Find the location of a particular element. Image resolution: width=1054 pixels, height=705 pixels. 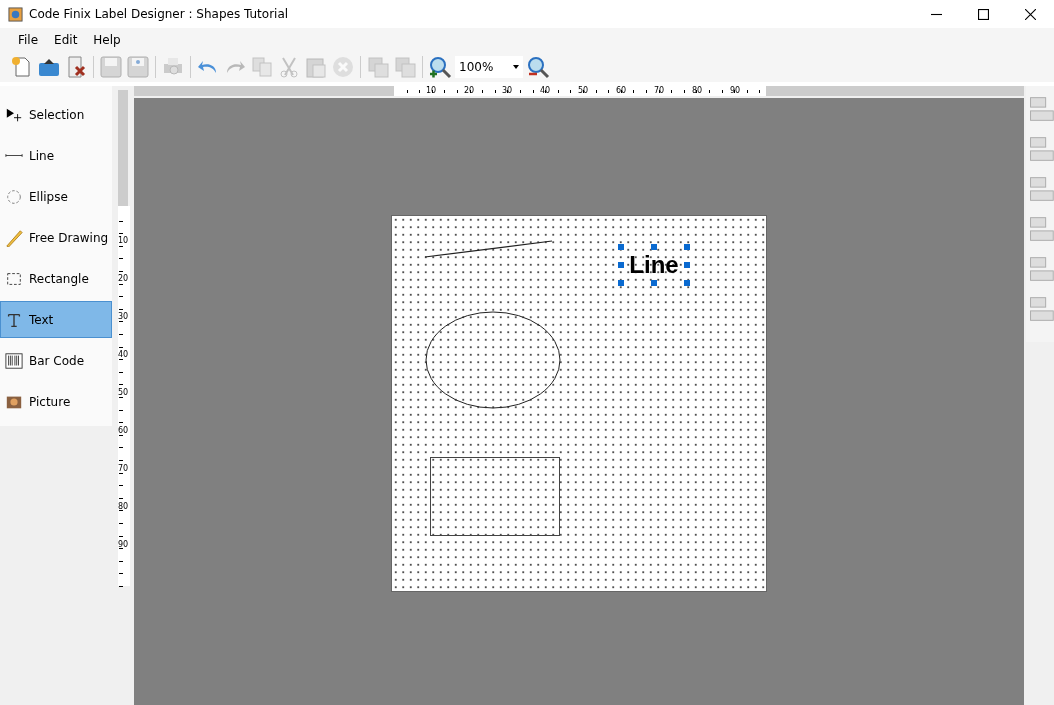

line-icon is located at coordinates (14, 155).